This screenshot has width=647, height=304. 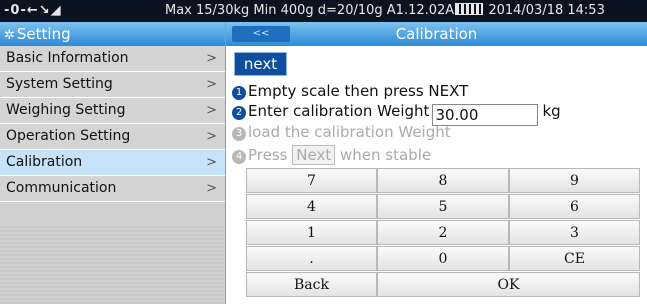 I want to click on key-backspace: Back, so click(x=311, y=284).